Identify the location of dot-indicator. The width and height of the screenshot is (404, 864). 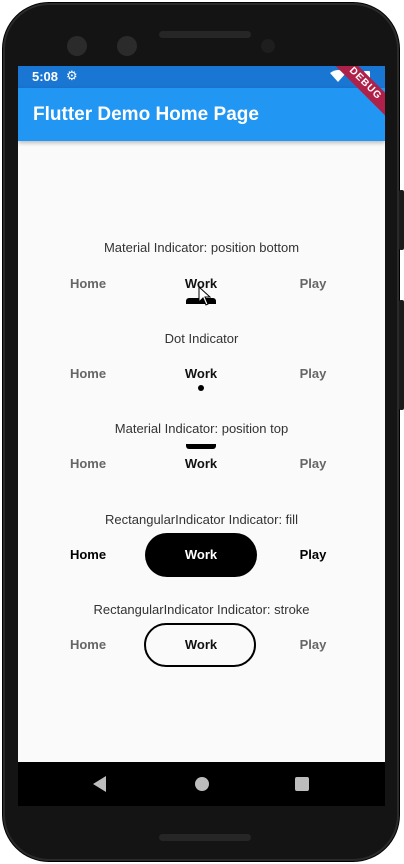
(201, 388).